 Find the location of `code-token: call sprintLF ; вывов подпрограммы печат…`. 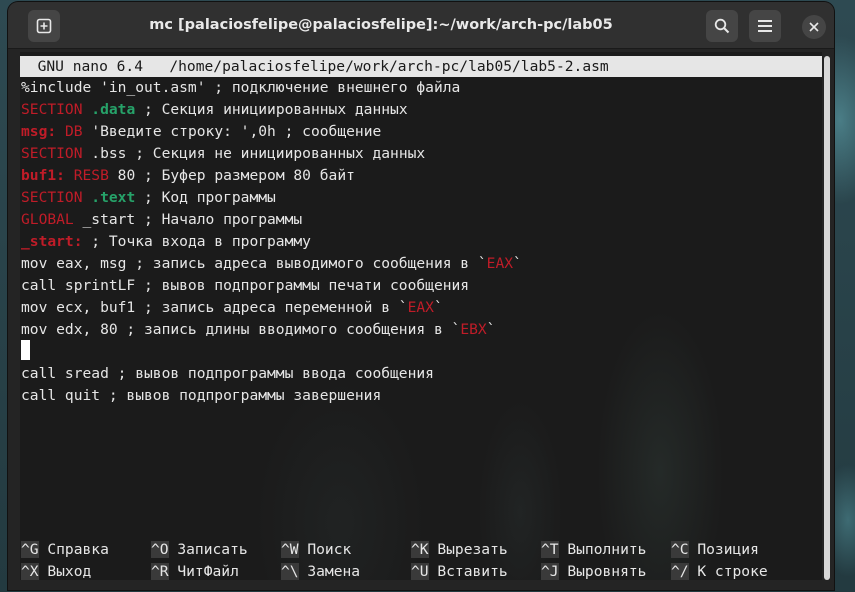

code-token: call sprintLF ; вывов подпрограммы печат… is located at coordinates (245, 285).